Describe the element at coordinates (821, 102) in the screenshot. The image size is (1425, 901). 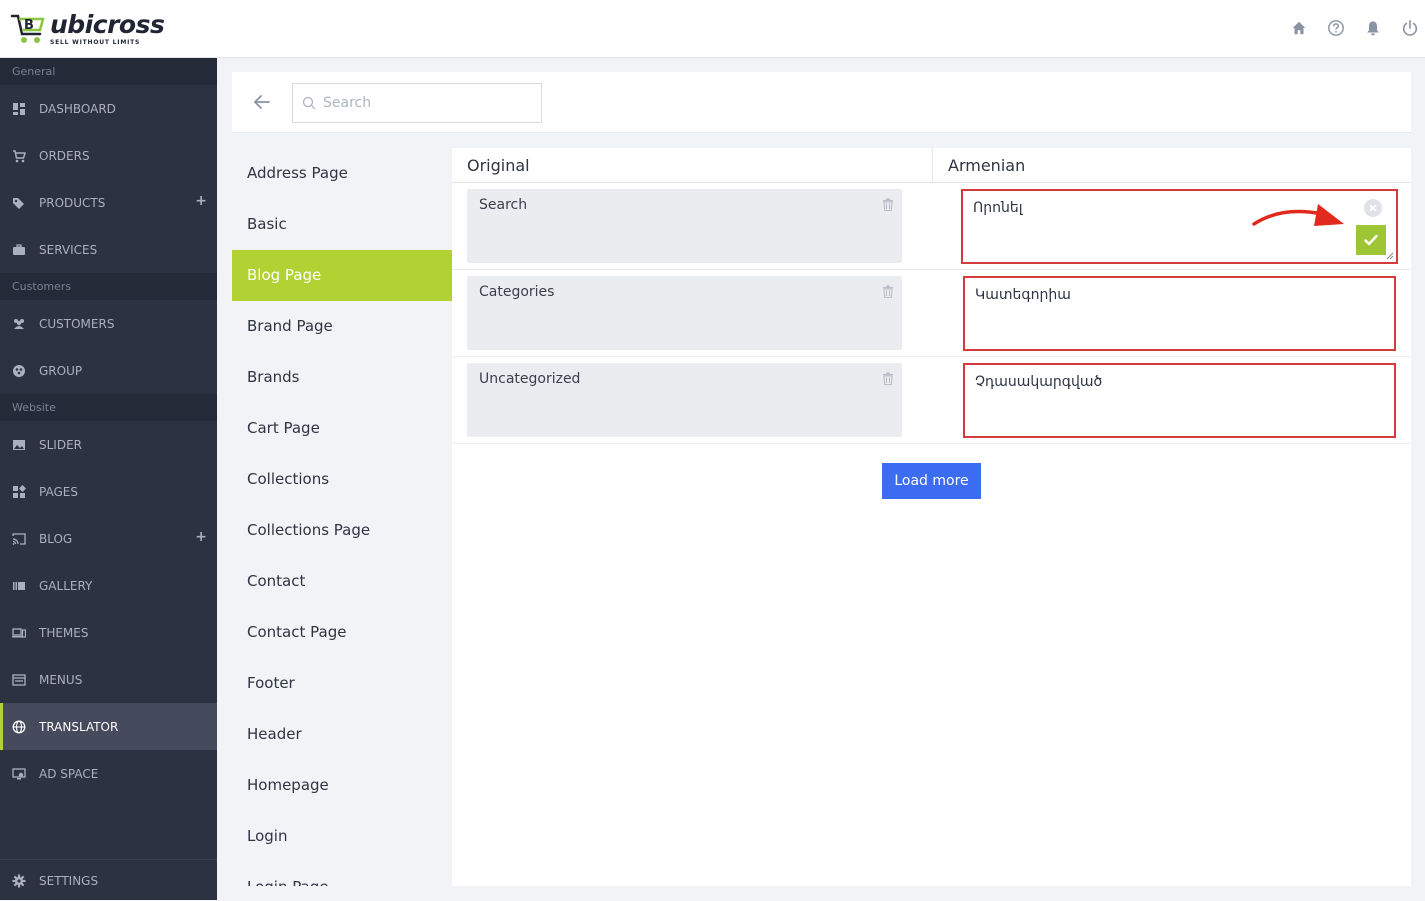
I see `search-bar` at that location.